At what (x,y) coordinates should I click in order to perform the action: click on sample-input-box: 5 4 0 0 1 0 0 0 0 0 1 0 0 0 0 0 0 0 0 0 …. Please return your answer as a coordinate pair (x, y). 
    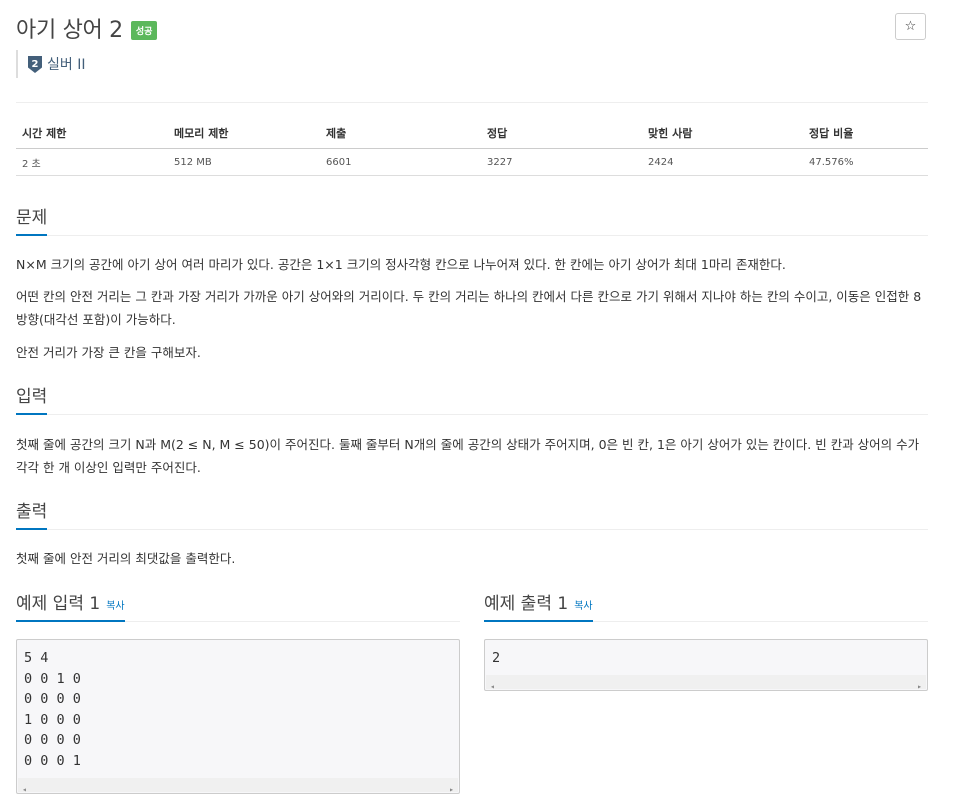
    Looking at the image, I should click on (238, 716).